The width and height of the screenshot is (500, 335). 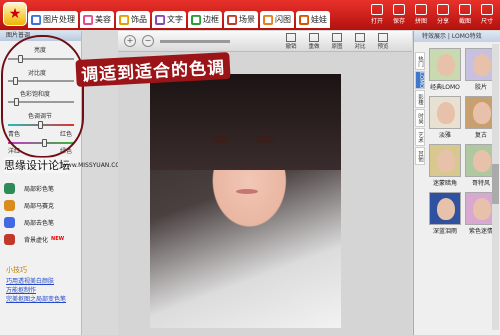 What do you see at coordinates (360, 41) in the screenshot?
I see `edit-button-4: 对比` at bounding box center [360, 41].